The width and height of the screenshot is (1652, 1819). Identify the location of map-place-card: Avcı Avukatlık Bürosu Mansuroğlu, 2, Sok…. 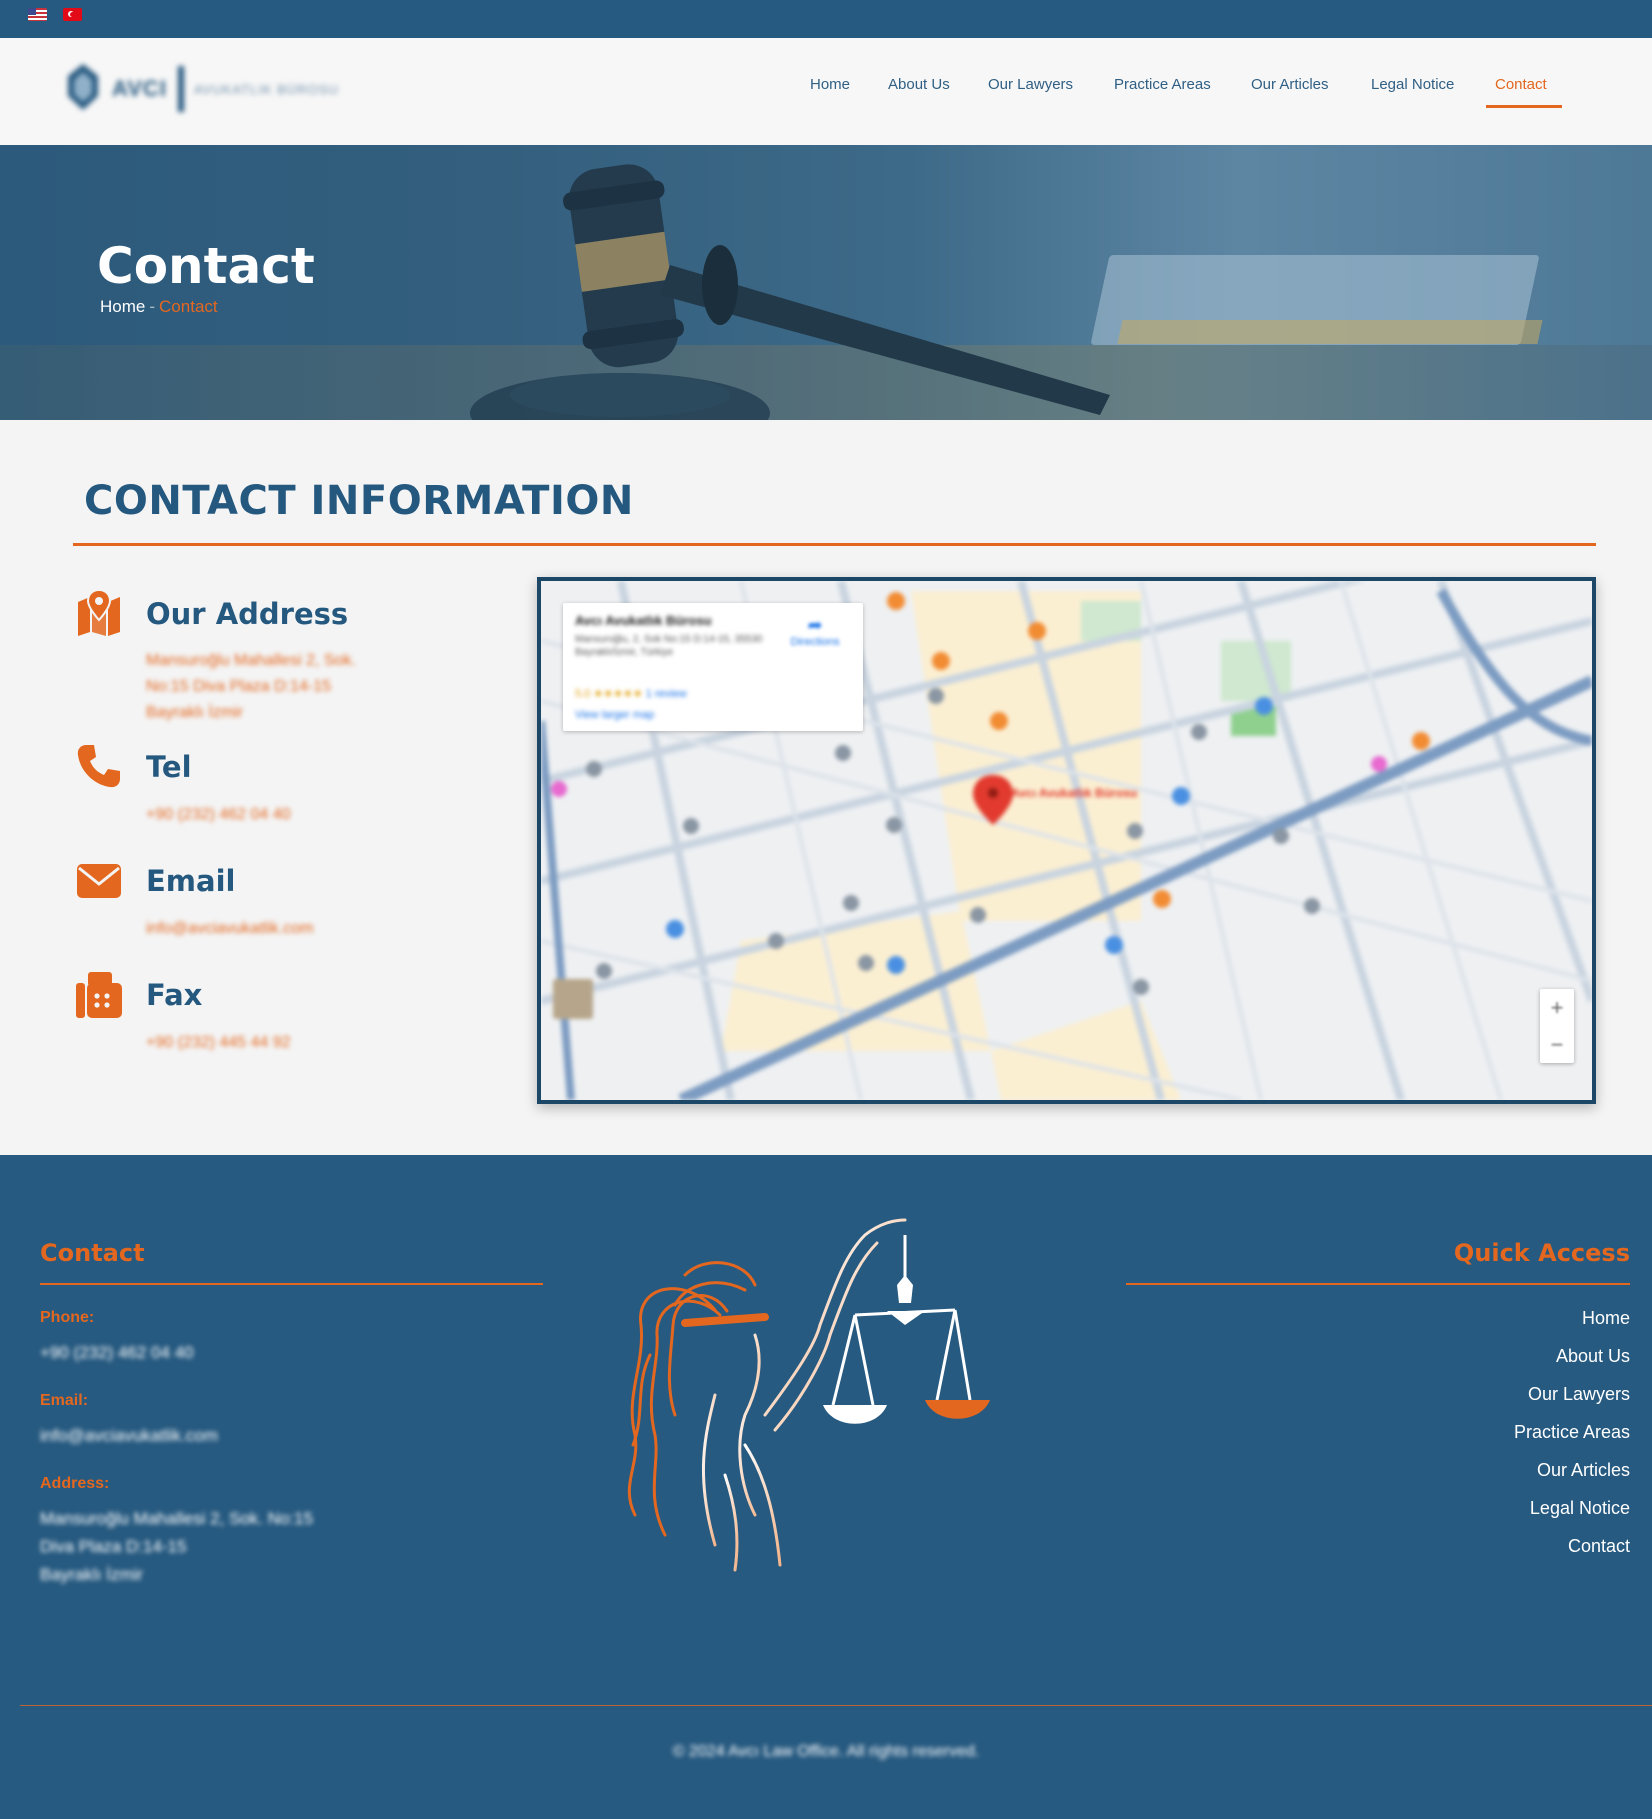
(713, 667).